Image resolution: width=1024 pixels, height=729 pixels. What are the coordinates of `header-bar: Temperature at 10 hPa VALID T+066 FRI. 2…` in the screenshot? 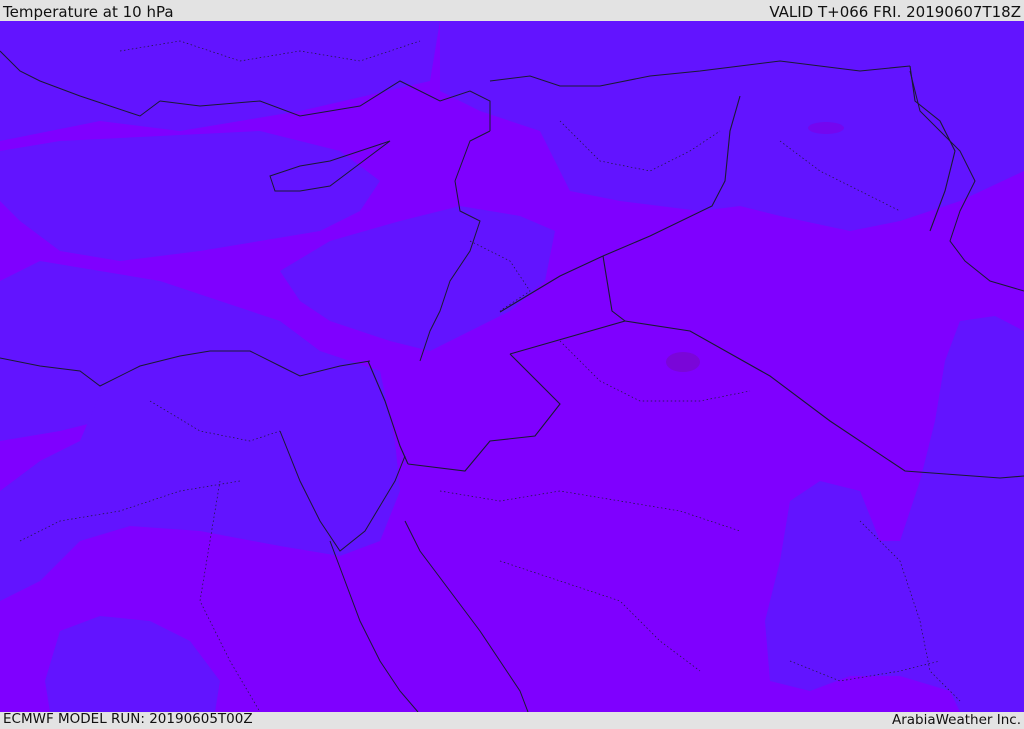 It's located at (512, 10).